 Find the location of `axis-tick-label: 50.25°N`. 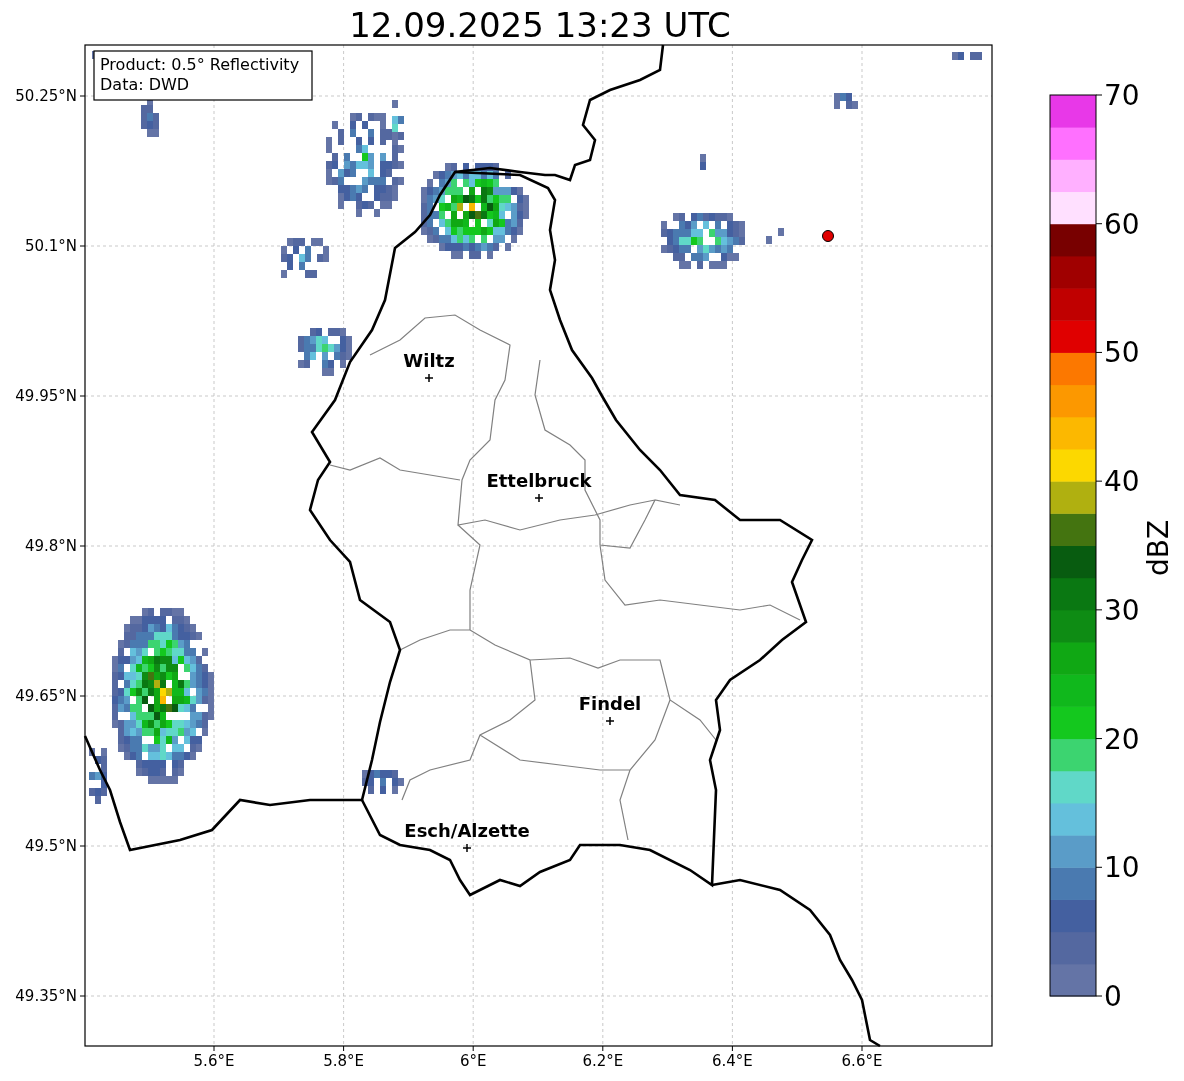

axis-tick-label: 50.25°N is located at coordinates (46, 96).